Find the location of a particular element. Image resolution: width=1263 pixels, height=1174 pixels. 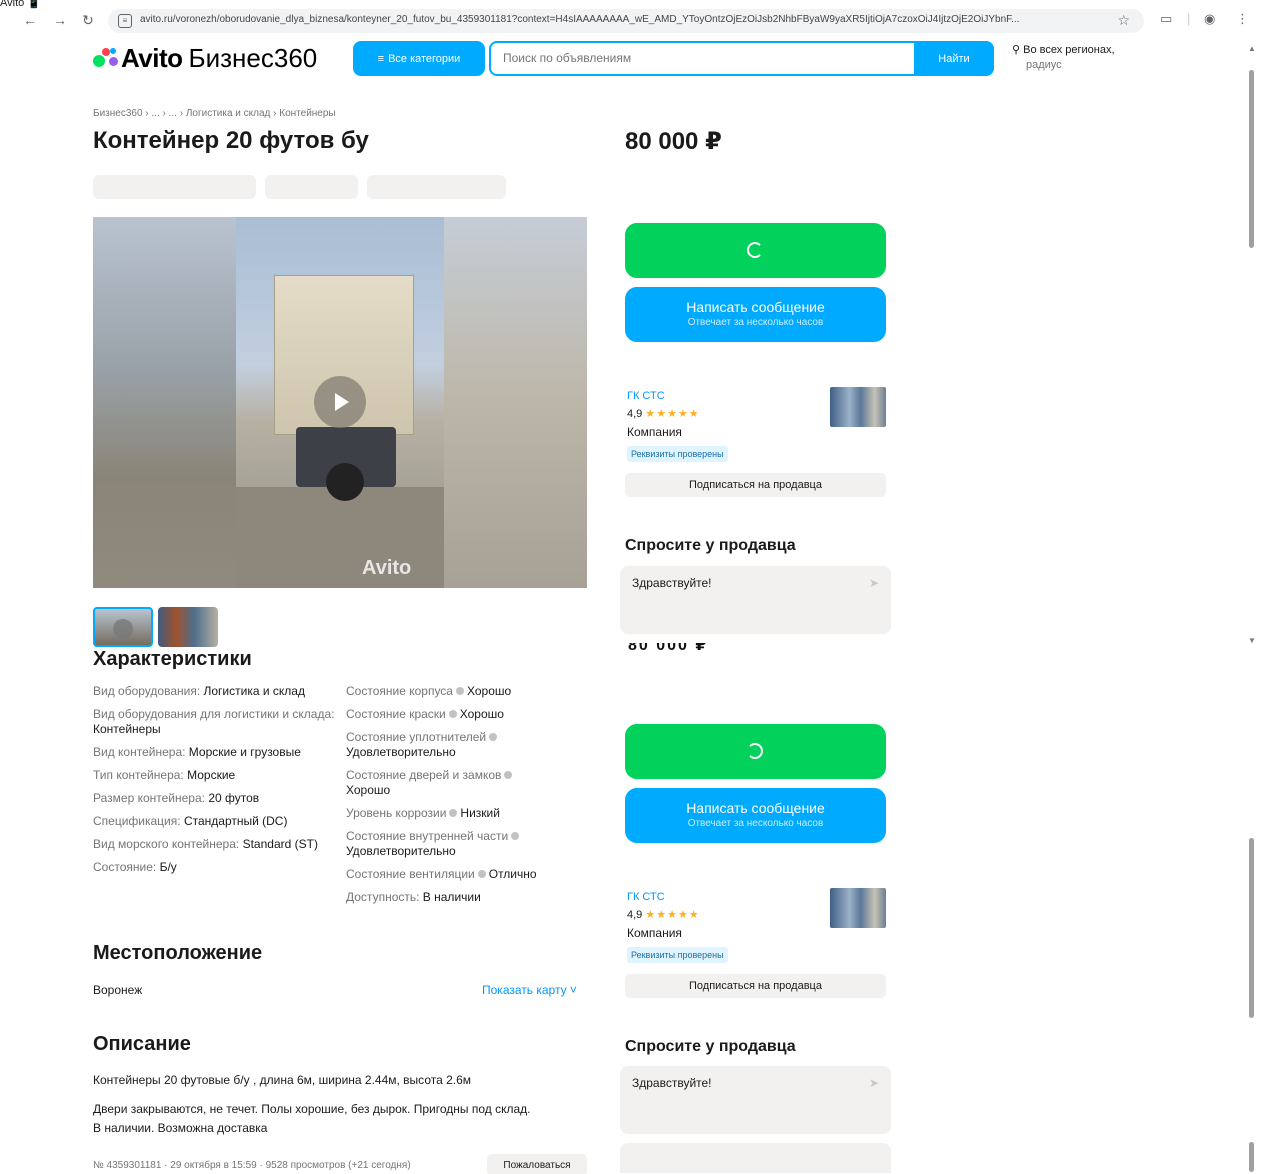

spec-label: Состояние внутренней части is located at coordinates (427, 836).